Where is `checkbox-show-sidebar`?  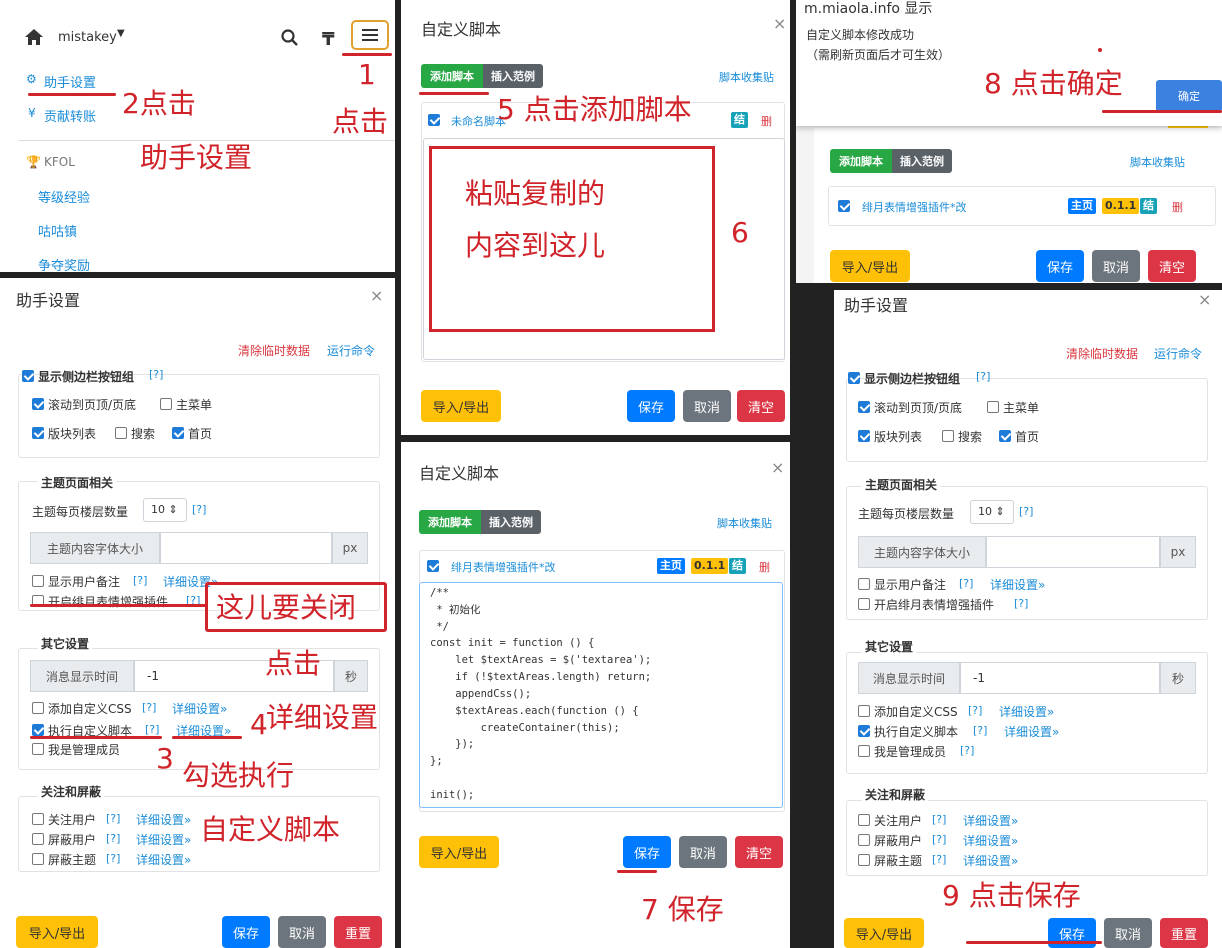
checkbox-show-sidebar is located at coordinates (28, 376).